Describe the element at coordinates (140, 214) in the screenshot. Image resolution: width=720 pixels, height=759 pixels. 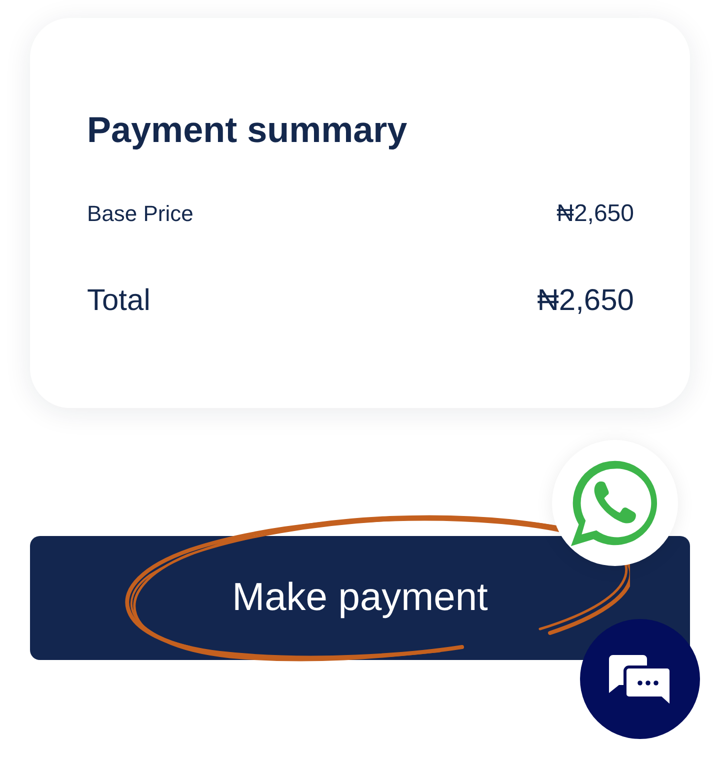
I see `row-label: Base Price` at that location.